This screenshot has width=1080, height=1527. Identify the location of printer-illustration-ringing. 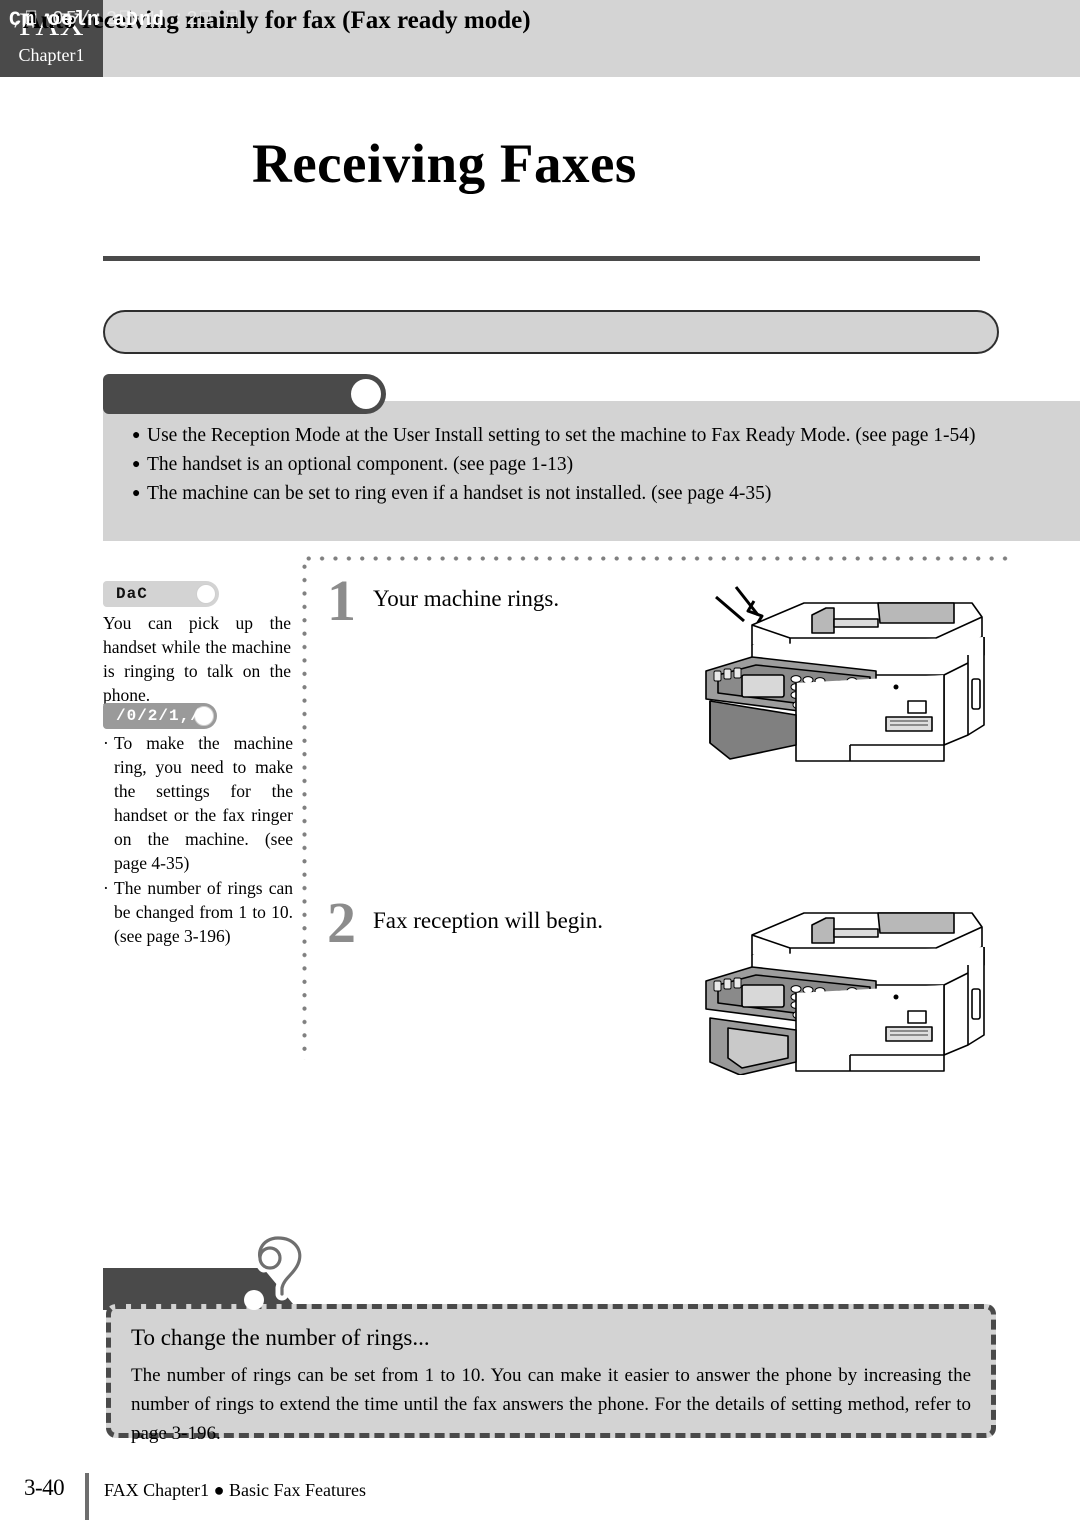
(850, 672).